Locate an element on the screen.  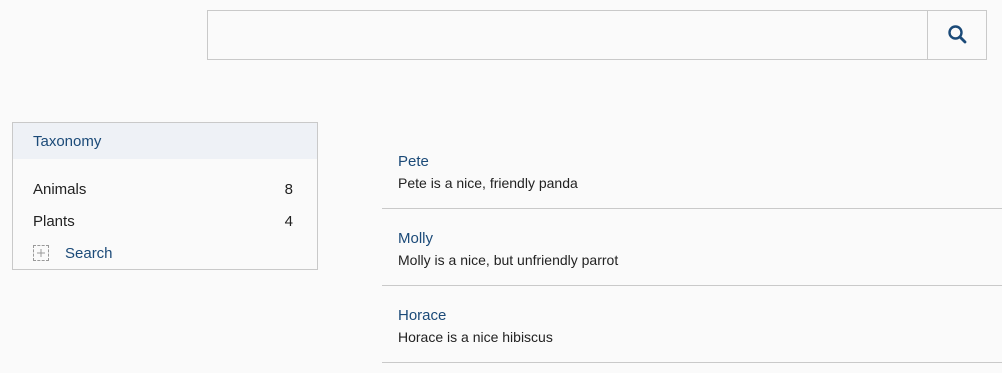
search-icon is located at coordinates (957, 35).